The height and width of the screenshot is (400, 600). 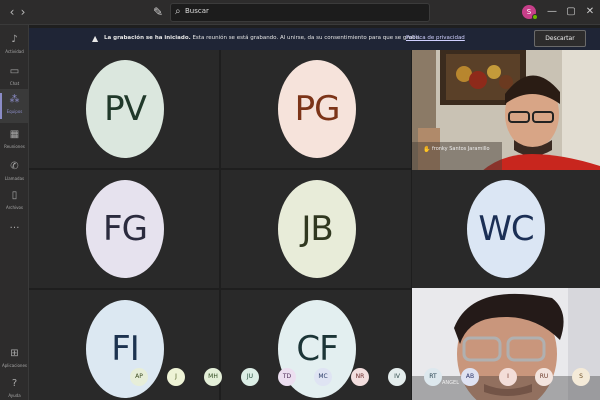 I want to click on minimize-button: —, so click(x=552, y=12).